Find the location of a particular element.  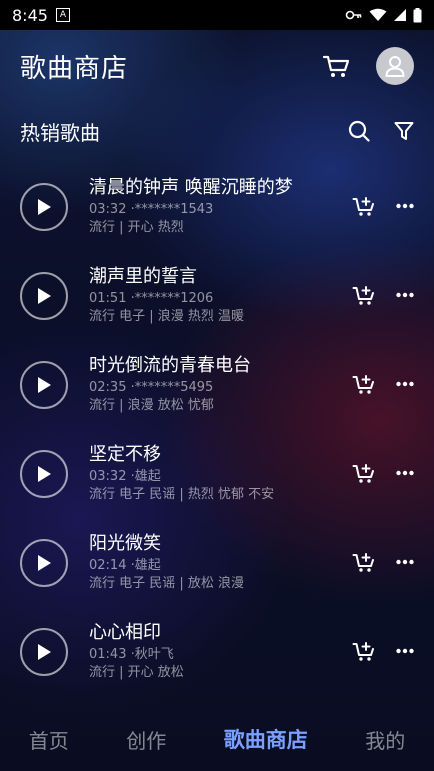

song-meta: 02:14 ·雄起 is located at coordinates (125, 565).